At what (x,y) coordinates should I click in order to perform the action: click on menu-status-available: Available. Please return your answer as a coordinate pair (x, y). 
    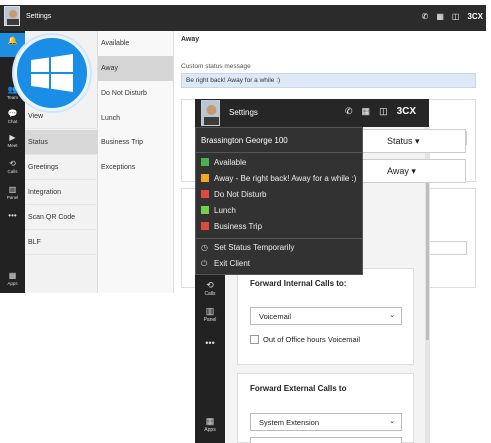
    Looking at the image, I should click on (223, 162).